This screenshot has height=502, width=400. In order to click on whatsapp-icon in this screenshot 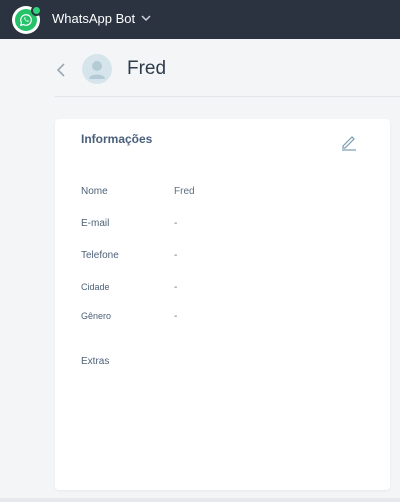, I will do `click(27, 19)`.